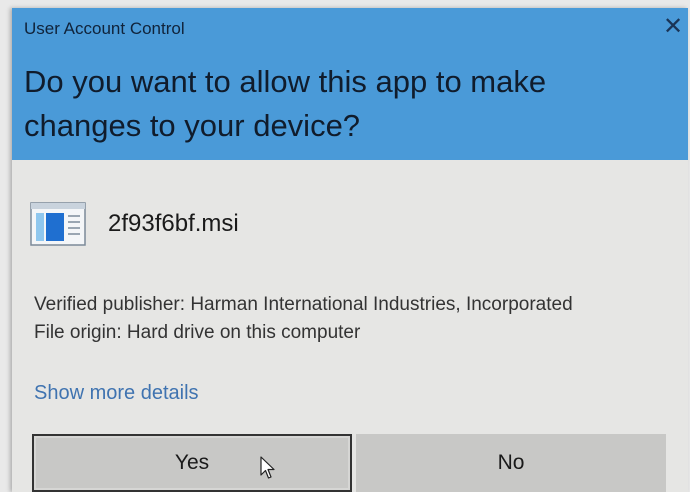  I want to click on mouse-cursor-icon, so click(267, 467).